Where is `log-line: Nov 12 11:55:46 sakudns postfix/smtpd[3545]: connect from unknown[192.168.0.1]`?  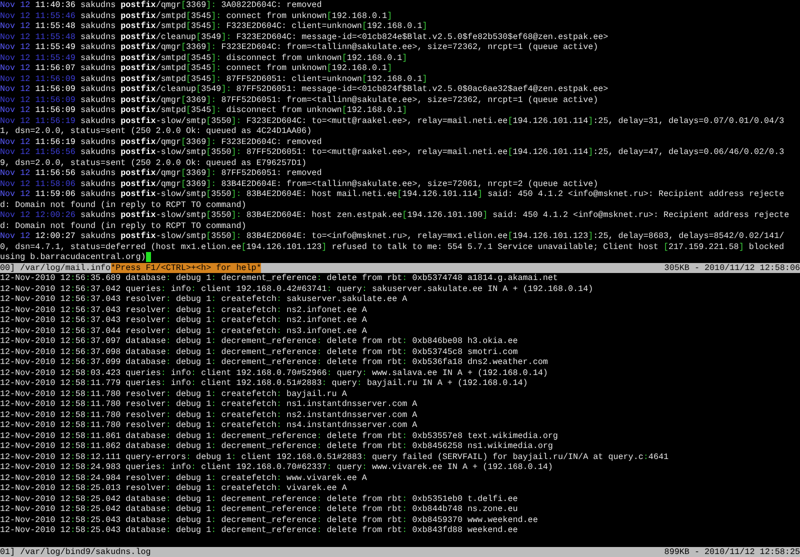
log-line: Nov 12 11:55:46 sakudns postfix/smtpd[3545]: connect from unknown[192.168.0.1] is located at coordinates (197, 15).